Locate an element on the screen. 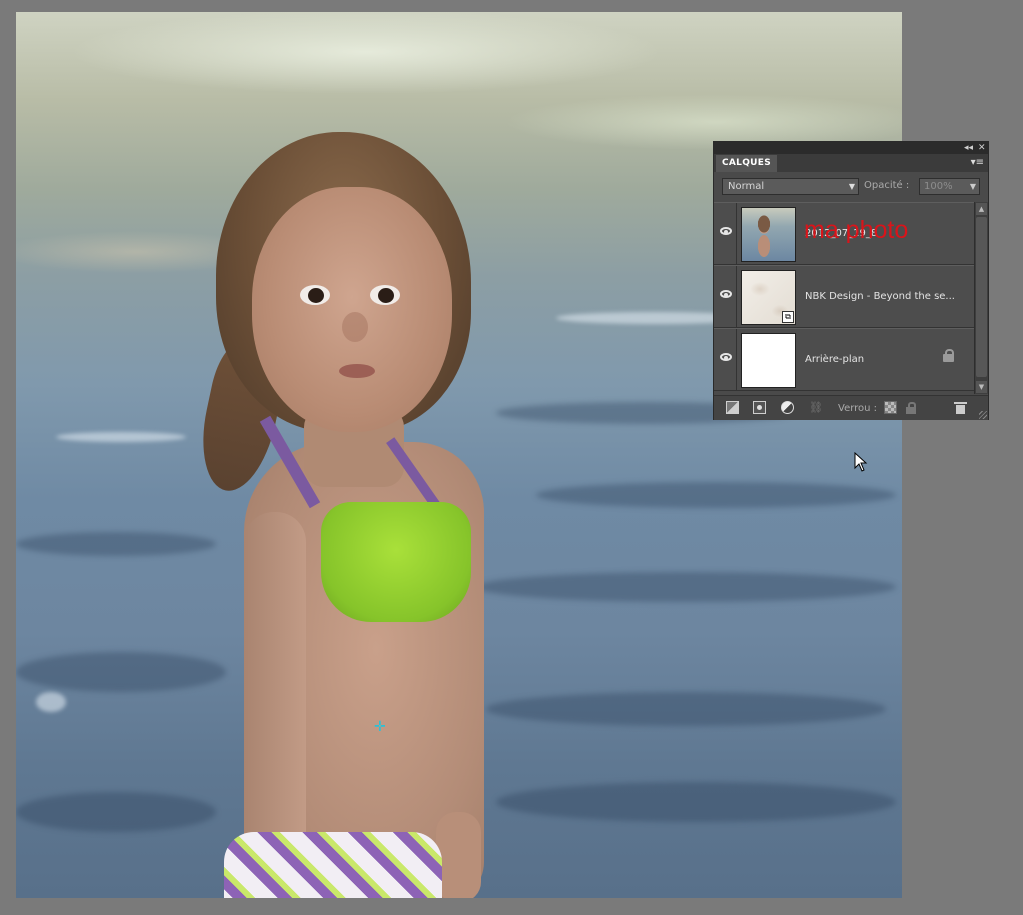 This screenshot has height=915, width=1023. tab-calques: CALQUES is located at coordinates (746, 163).